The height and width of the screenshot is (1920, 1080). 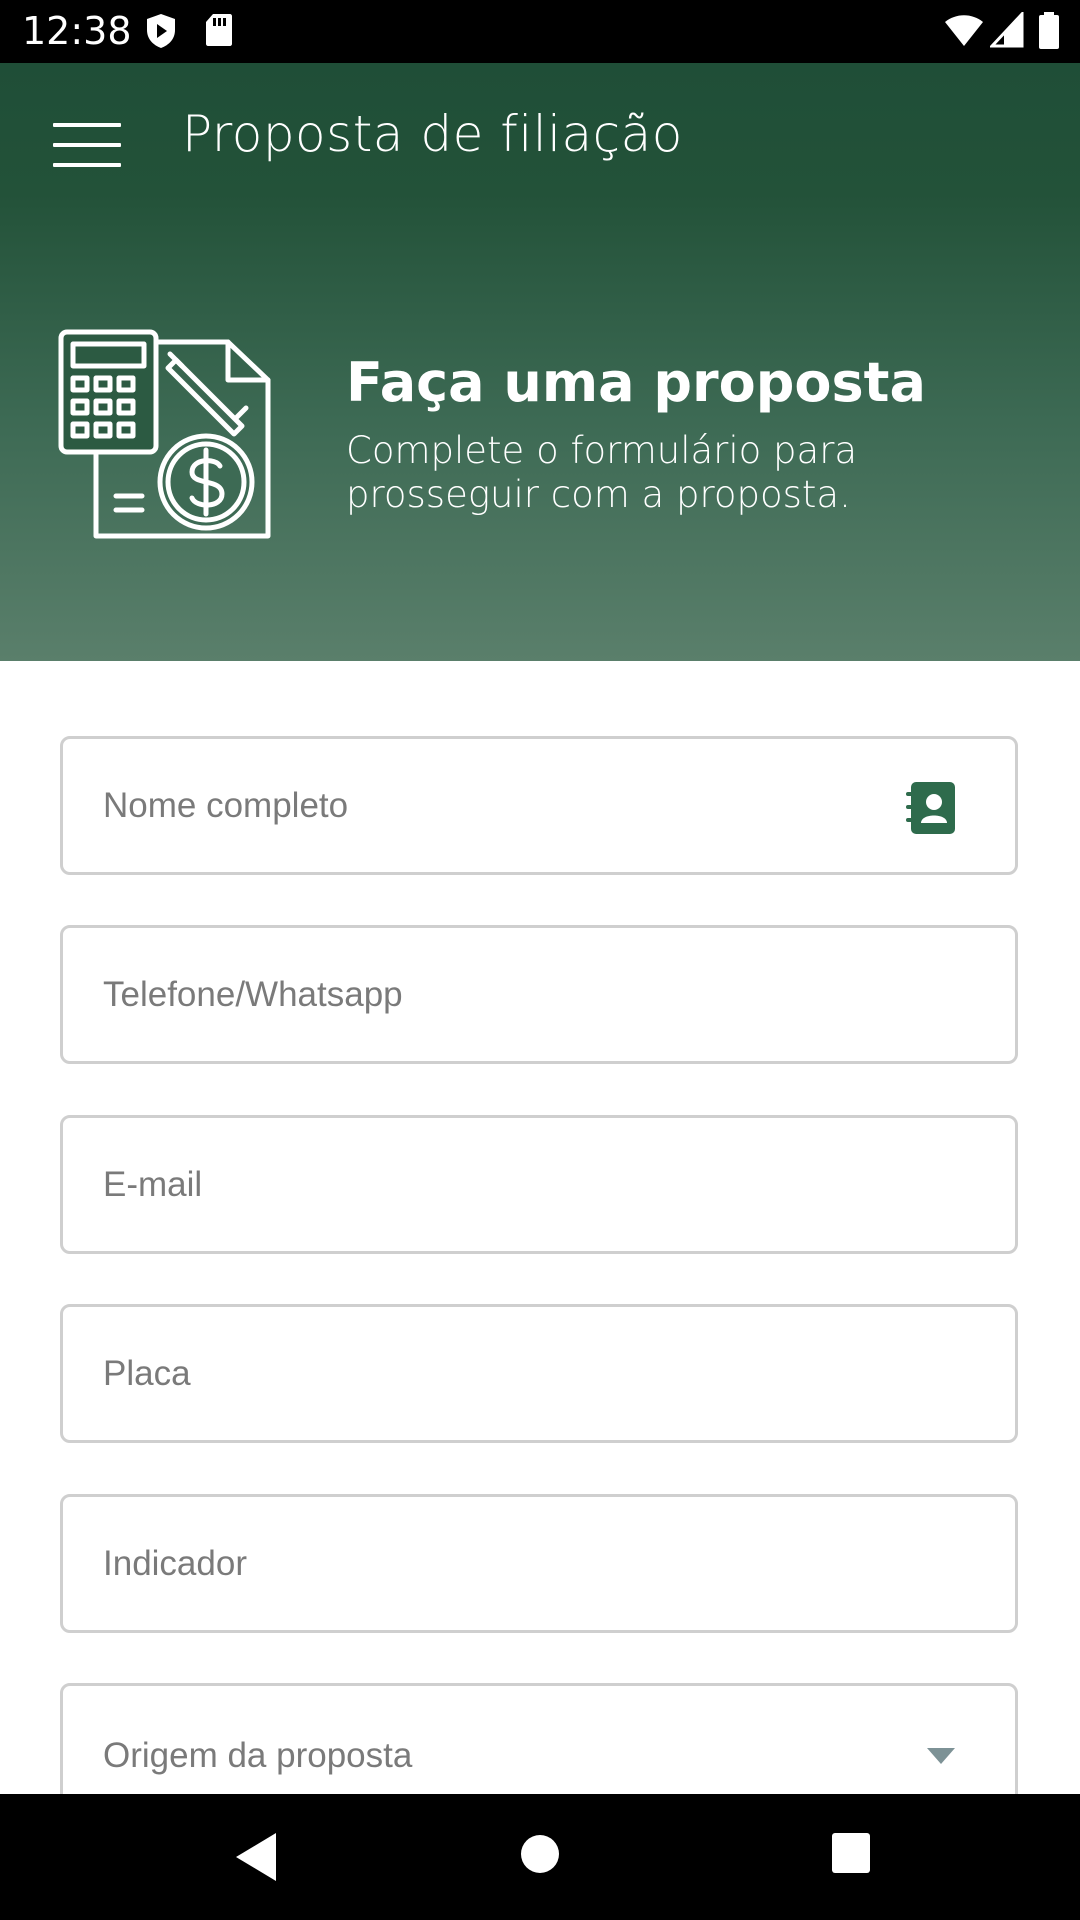 What do you see at coordinates (1049, 30) in the screenshot?
I see `battery-icon` at bounding box center [1049, 30].